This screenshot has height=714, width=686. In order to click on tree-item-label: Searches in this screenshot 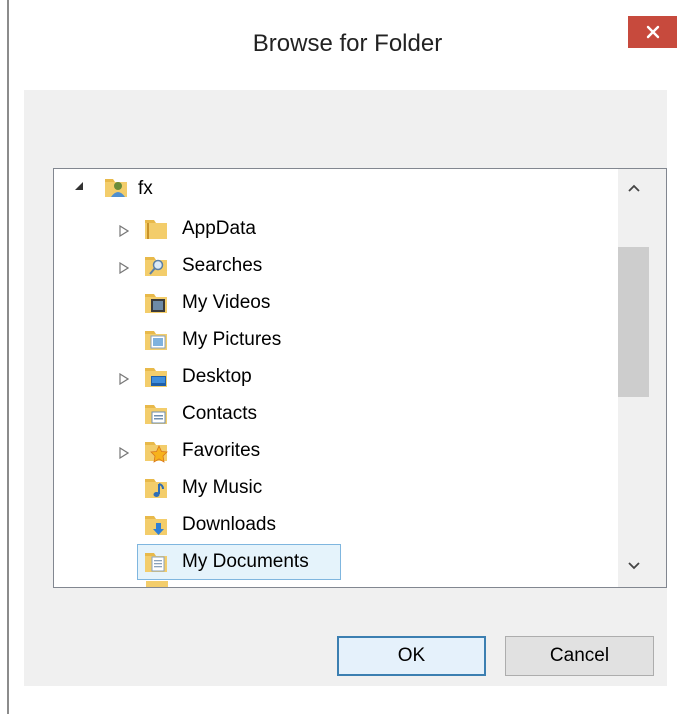, I will do `click(222, 265)`.